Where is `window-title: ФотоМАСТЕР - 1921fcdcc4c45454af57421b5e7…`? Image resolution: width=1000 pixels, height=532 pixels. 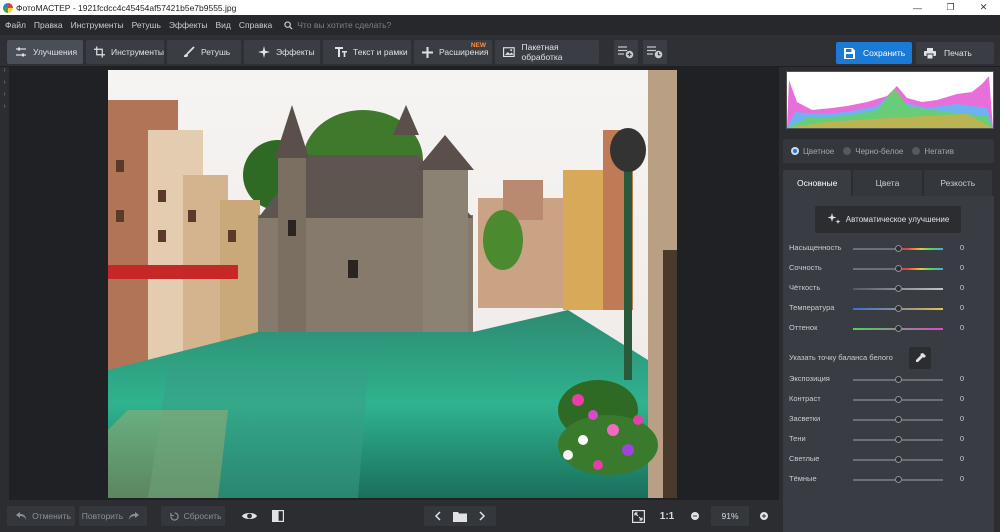
window-title: ФотоМАСТЕР - 1921fcdcc4c45454af57421b5e7… is located at coordinates (126, 7).